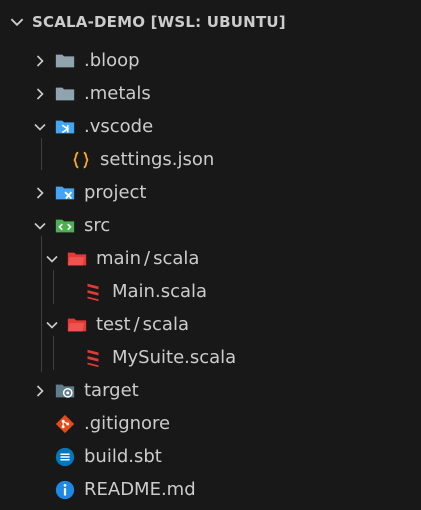 This screenshot has height=510, width=421. I want to click on tree-item-main-scala: main / scala, so click(210, 258).